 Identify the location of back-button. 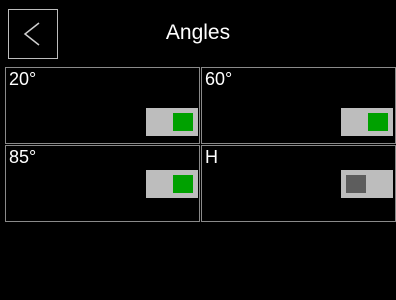
(33, 34).